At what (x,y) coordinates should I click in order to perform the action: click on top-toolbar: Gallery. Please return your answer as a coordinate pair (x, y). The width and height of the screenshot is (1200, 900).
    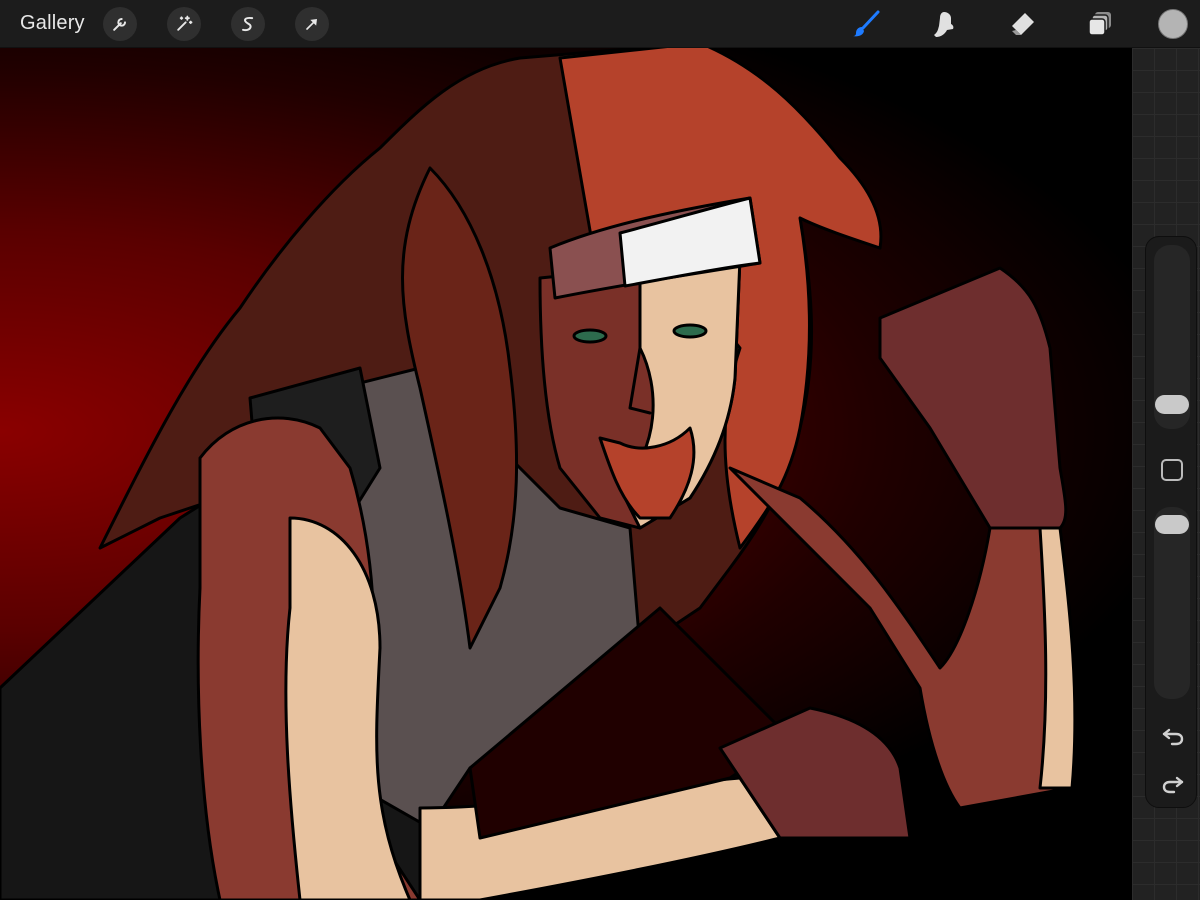
    Looking at the image, I should click on (600, 24).